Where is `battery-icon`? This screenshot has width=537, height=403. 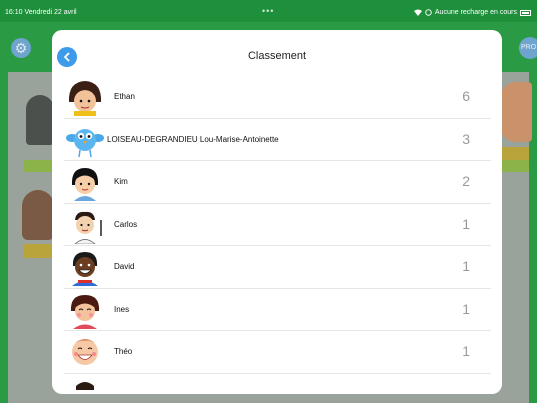
battery-icon is located at coordinates (525, 12).